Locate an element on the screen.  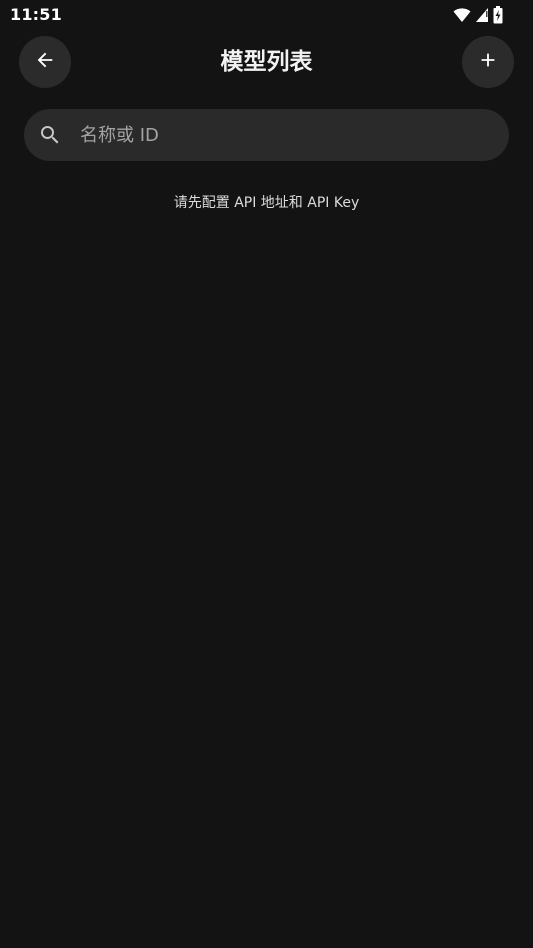
status-icons is located at coordinates (478, 15).